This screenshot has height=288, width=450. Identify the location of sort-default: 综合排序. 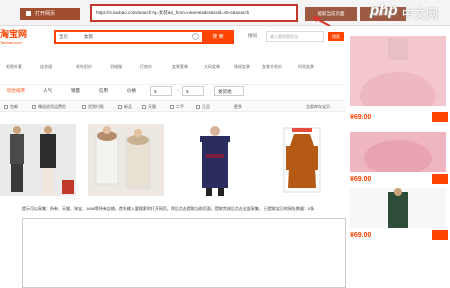
(16, 91).